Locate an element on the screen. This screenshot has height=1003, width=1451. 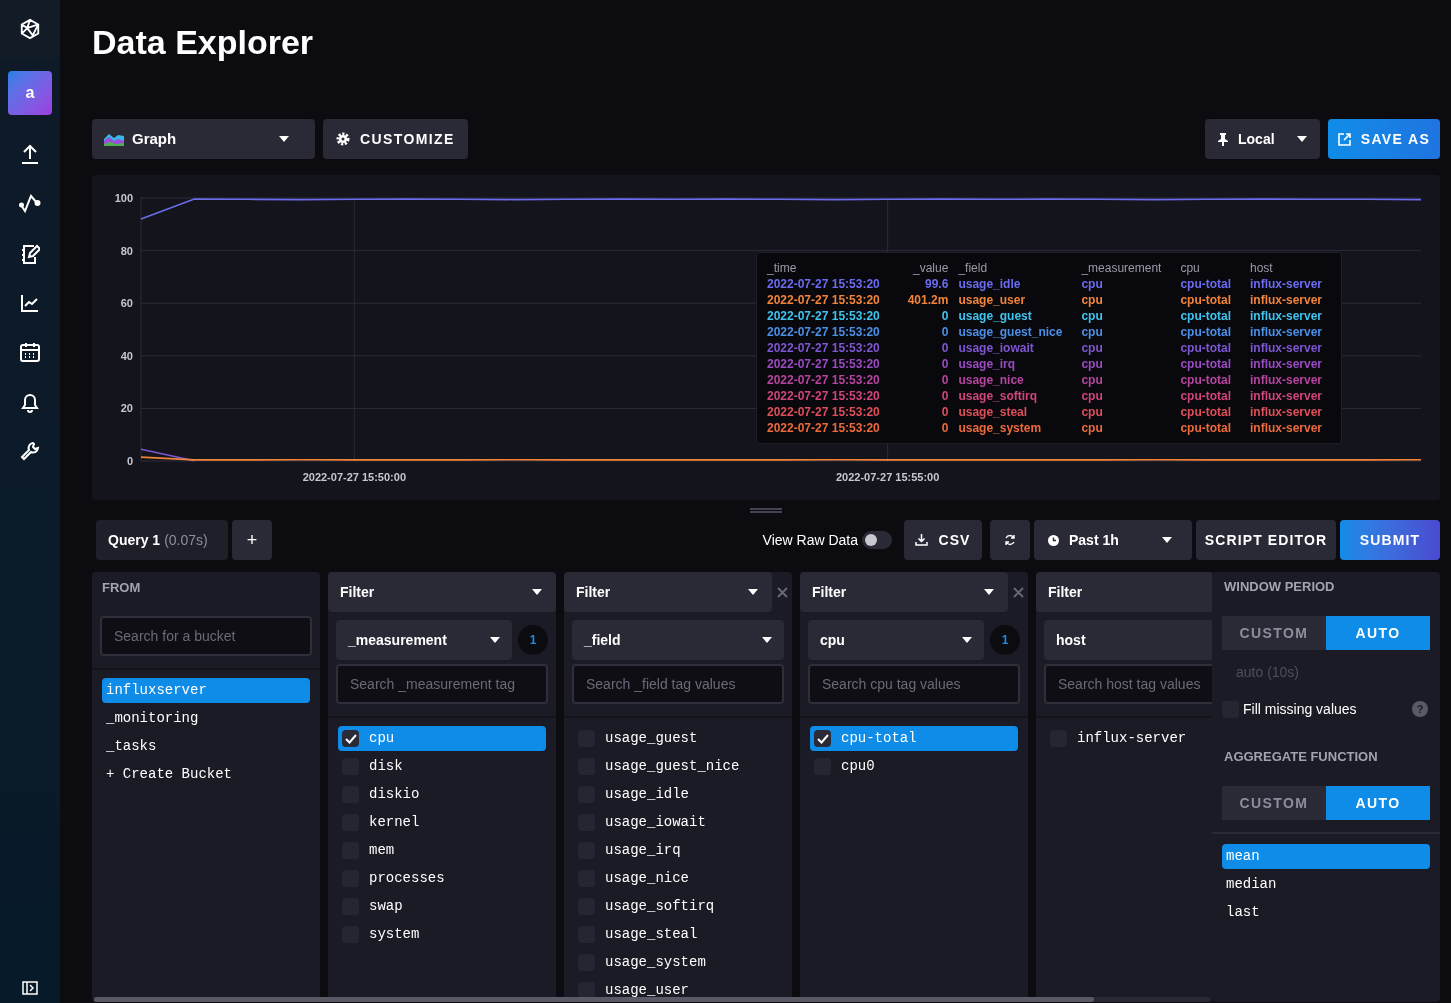
tag-value-item: usage_nice is located at coordinates (678, 878).